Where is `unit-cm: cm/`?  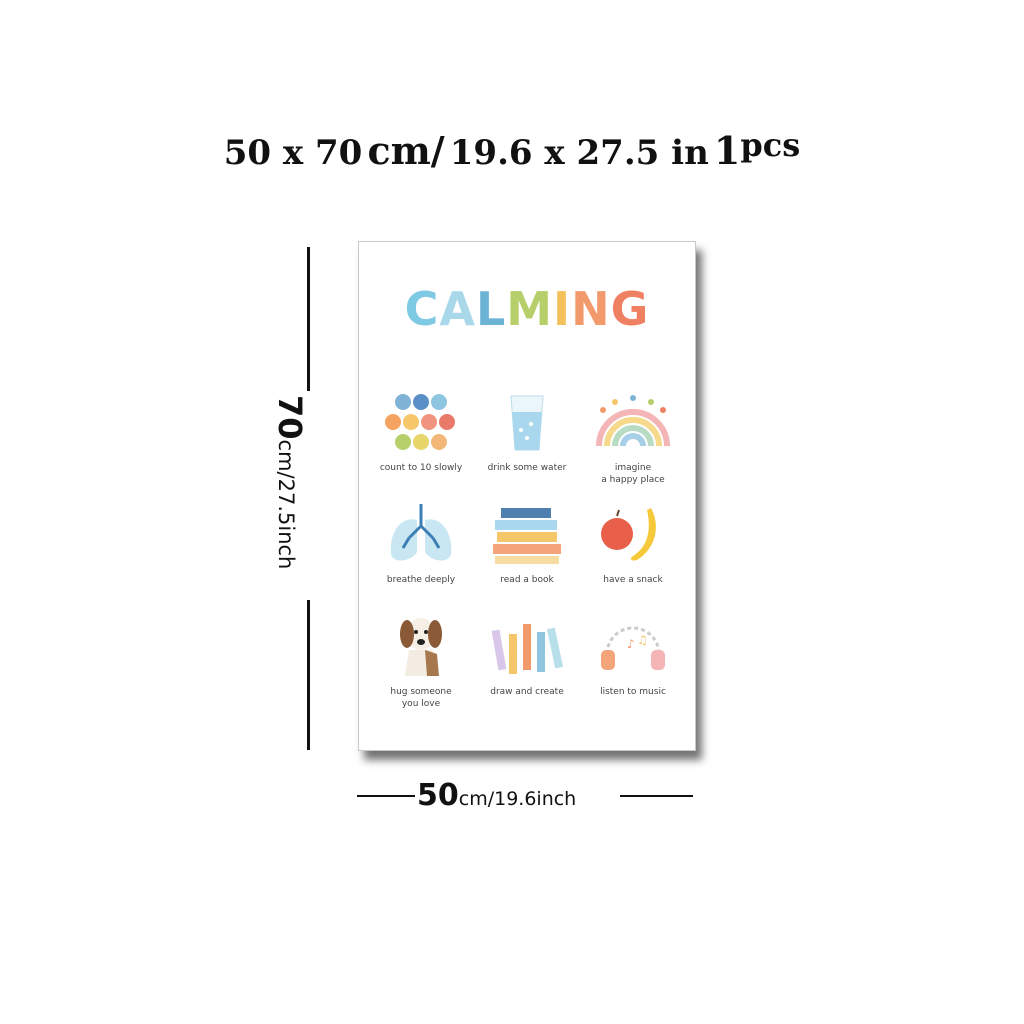 unit-cm: cm/ is located at coordinates (406, 150).